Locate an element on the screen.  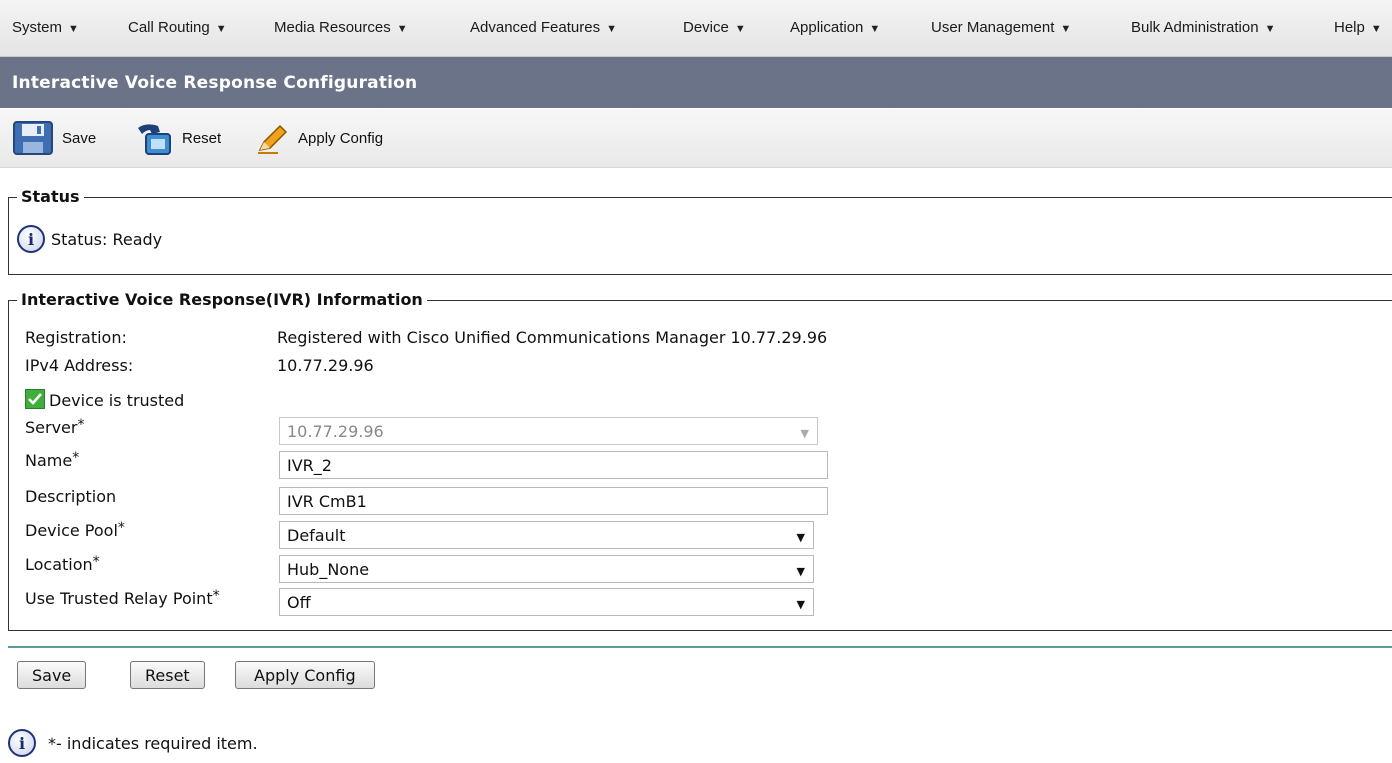
trusted-relay-point-select: Off ▼ is located at coordinates (546, 602).